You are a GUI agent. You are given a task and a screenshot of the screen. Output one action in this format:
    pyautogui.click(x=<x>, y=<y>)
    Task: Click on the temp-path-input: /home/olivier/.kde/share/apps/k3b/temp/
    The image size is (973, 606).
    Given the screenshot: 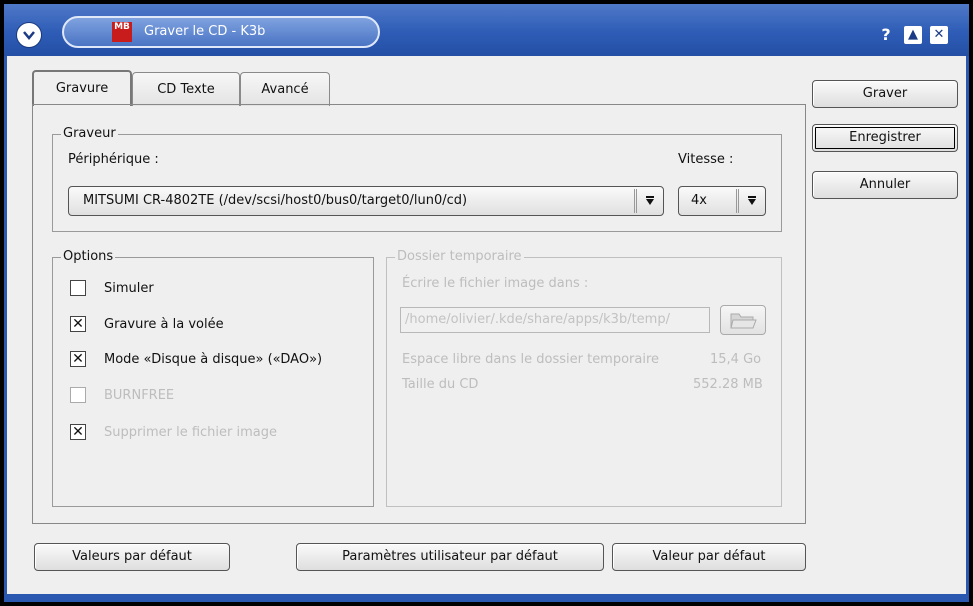 What is the action you would take?
    pyautogui.click(x=555, y=320)
    